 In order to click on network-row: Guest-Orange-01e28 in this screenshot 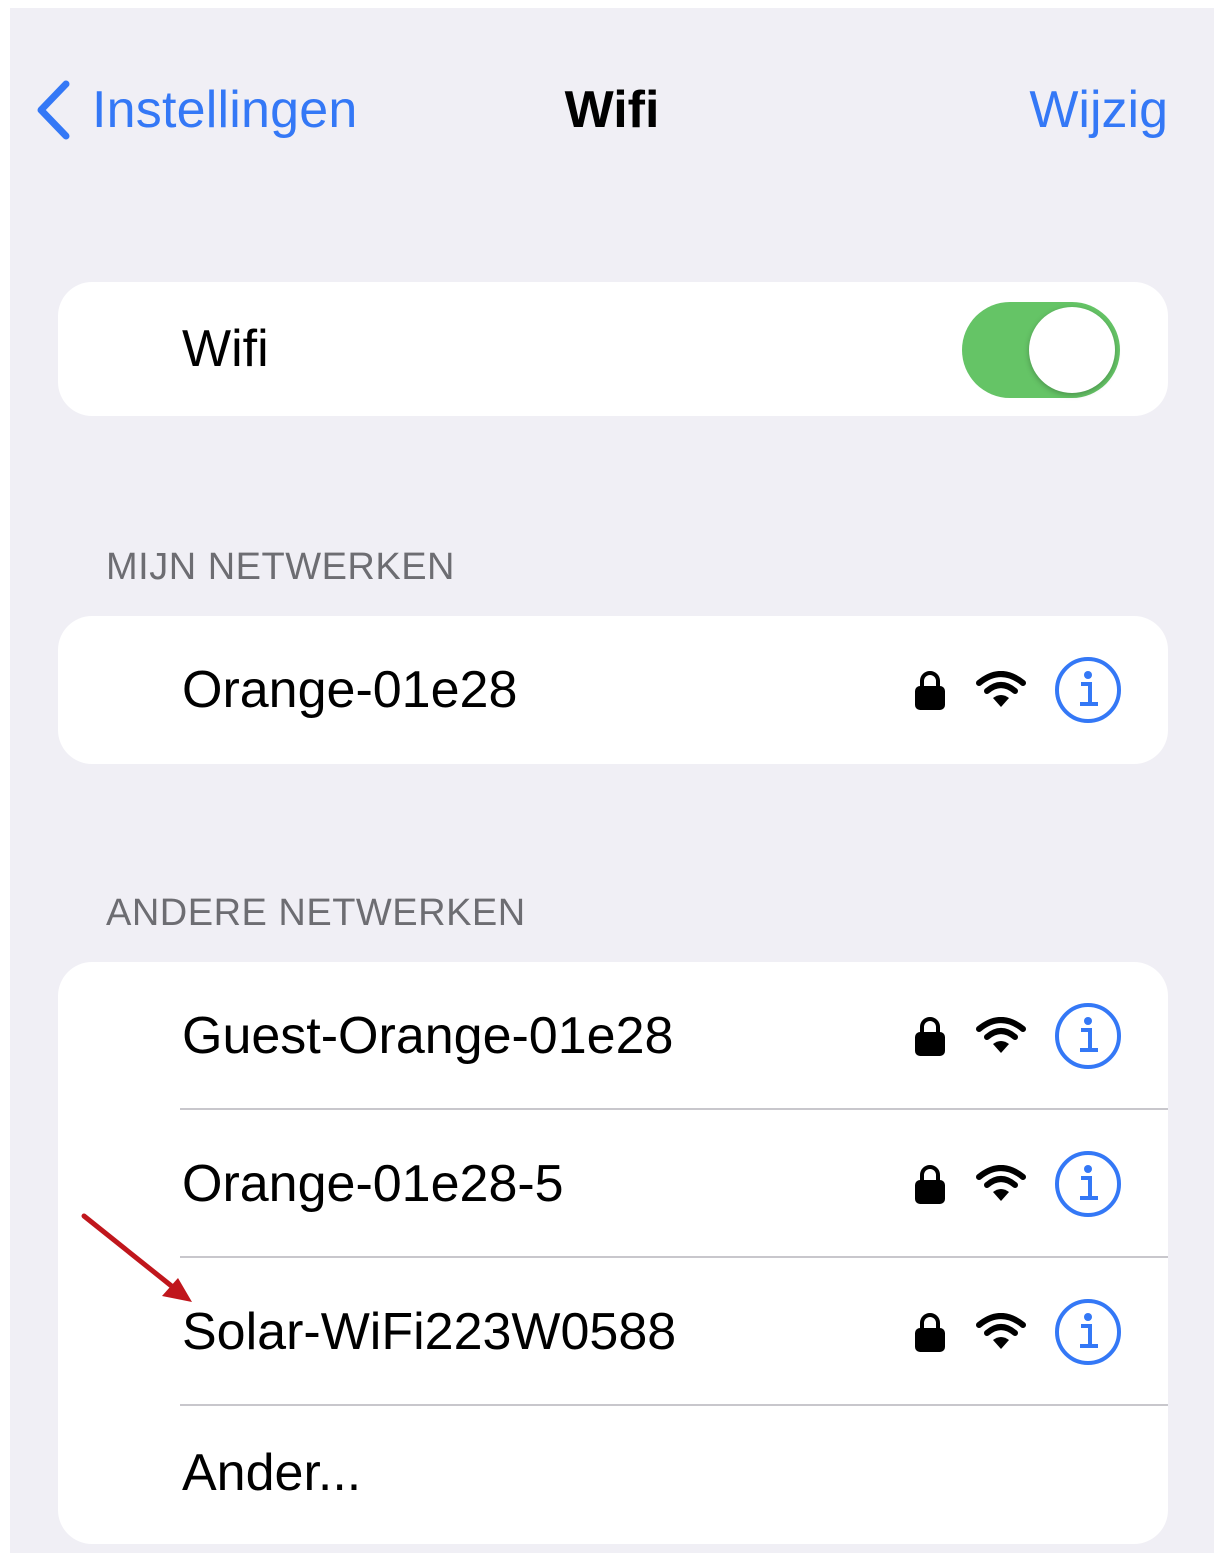, I will do `click(613, 1036)`.